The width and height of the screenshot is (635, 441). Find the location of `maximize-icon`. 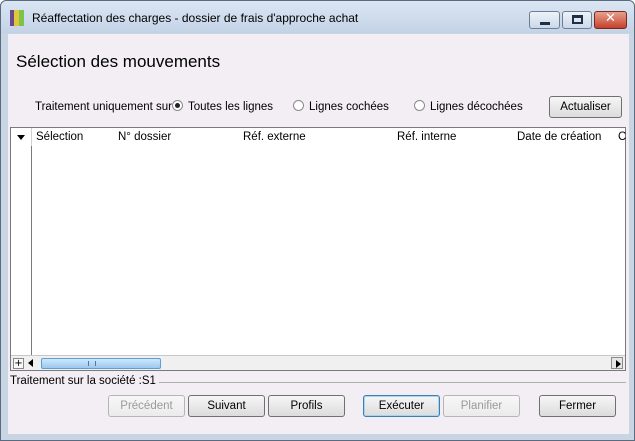

maximize-icon is located at coordinates (577, 19).